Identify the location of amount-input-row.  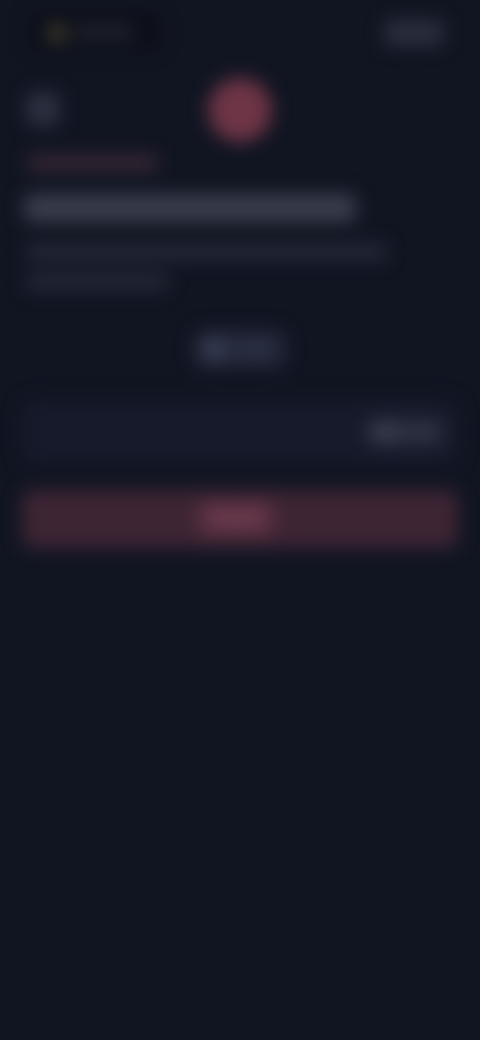
(240, 432).